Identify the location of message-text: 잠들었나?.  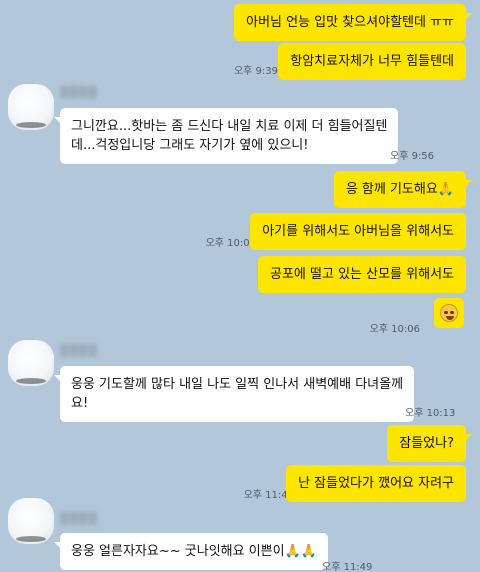
(426, 443).